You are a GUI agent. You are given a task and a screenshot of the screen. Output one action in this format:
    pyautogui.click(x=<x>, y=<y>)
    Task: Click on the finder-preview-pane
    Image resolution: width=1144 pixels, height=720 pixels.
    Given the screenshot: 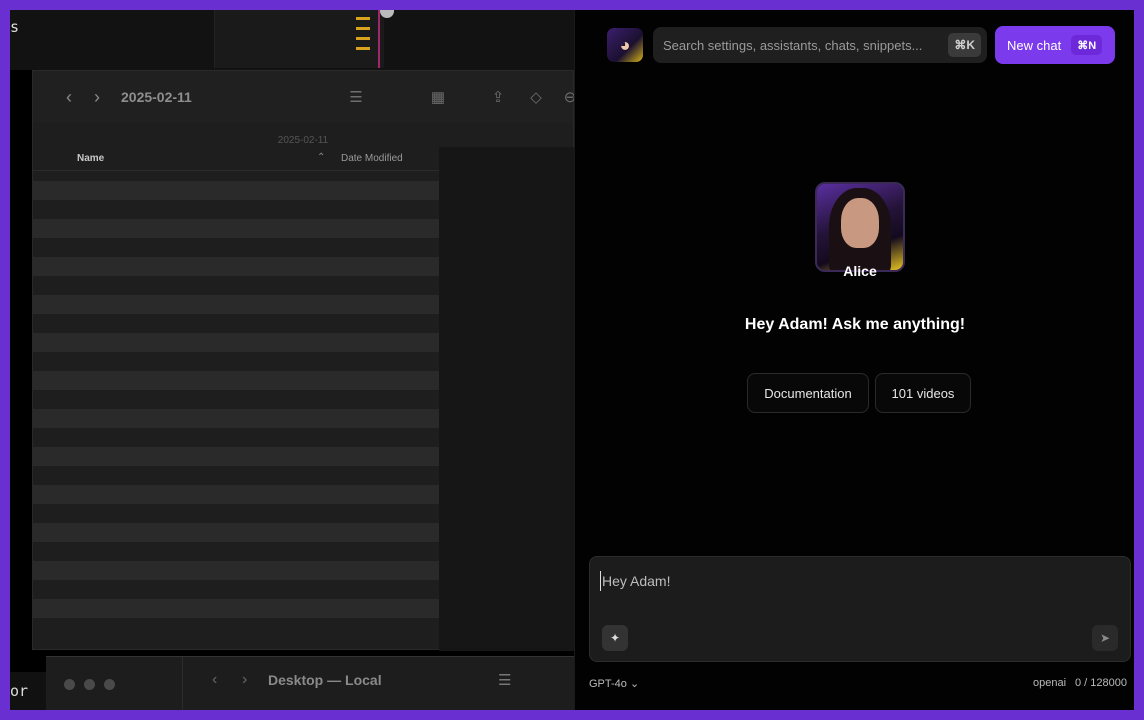 What is the action you would take?
    pyautogui.click(x=507, y=399)
    